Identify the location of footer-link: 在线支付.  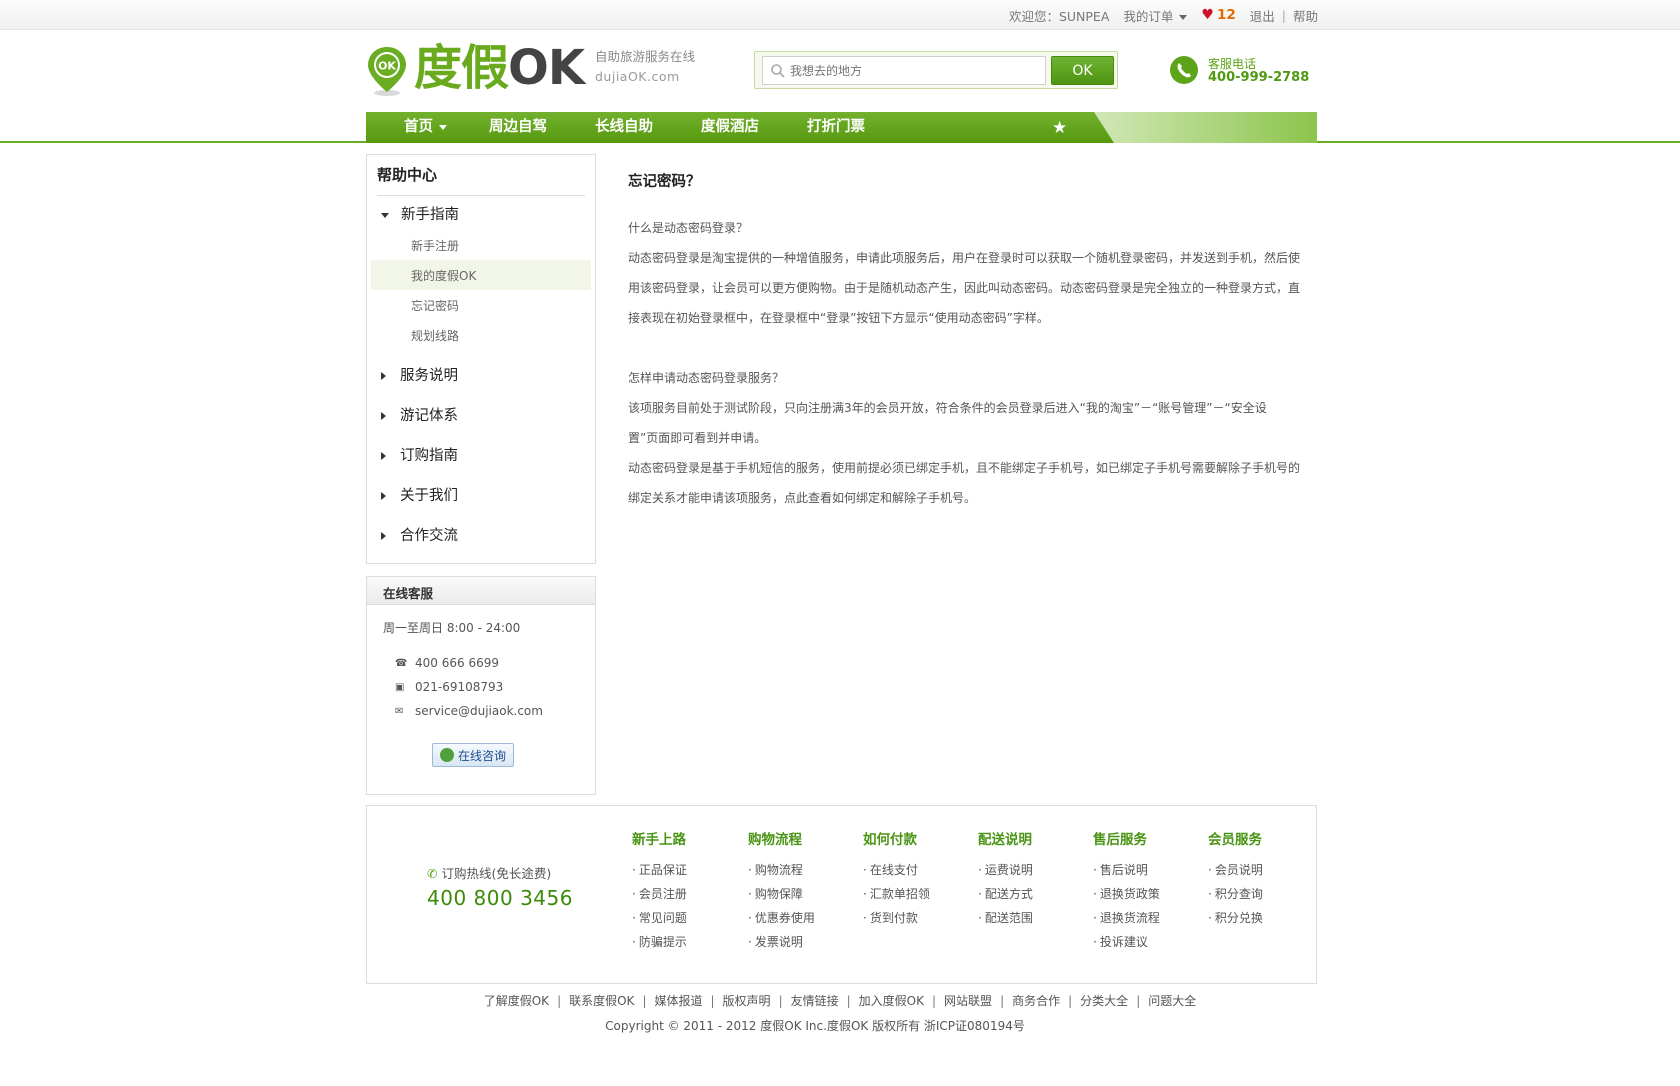
(896, 870).